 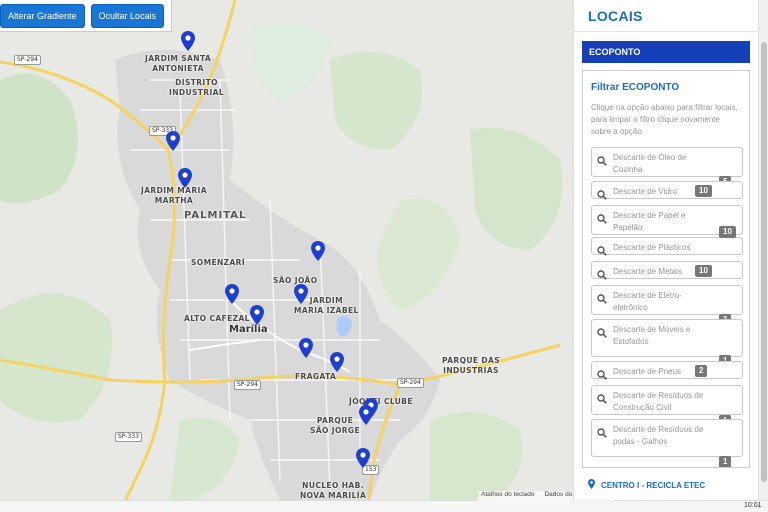 I want to click on filter-option-label: Descarte de Papel e Papelão, so click(x=649, y=221).